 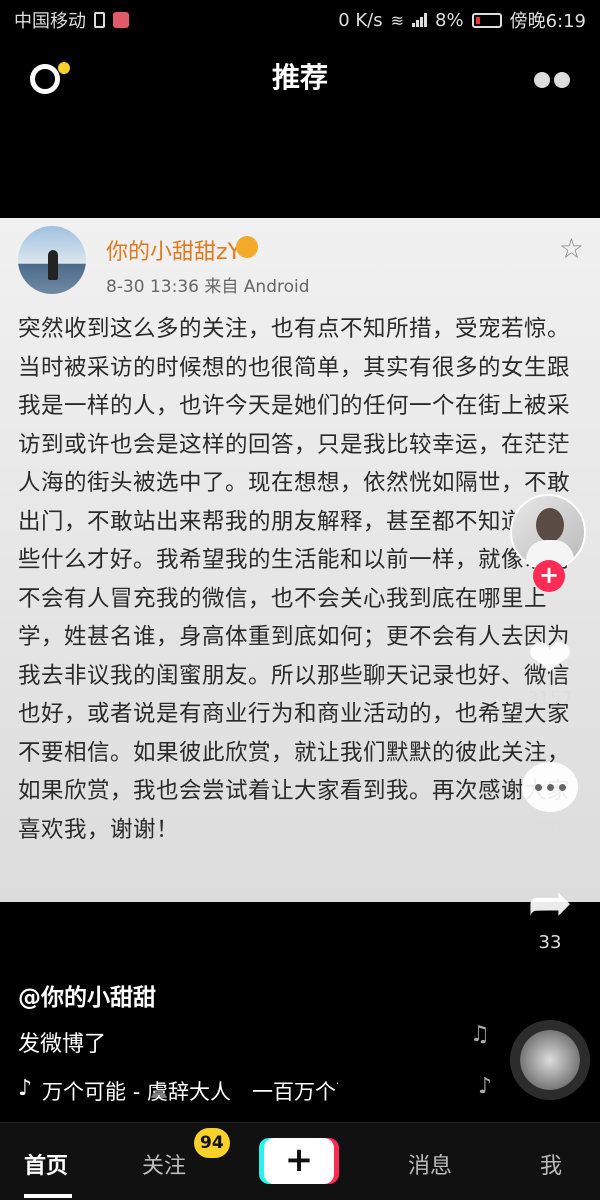 I want to click on comment-icon, so click(x=550, y=787).